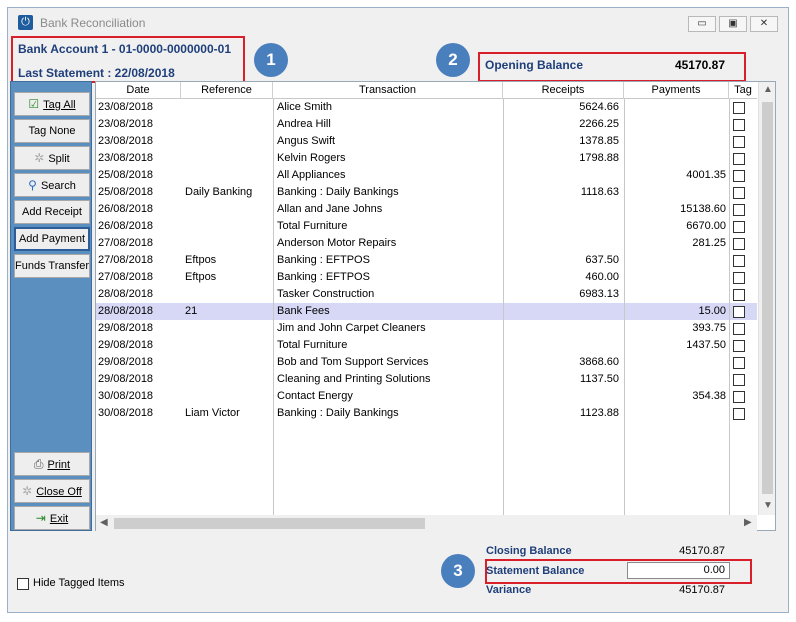 The height and width of the screenshot is (622, 796). What do you see at coordinates (52, 491) in the screenshot?
I see `close-off-button: ✲ Close Off` at bounding box center [52, 491].